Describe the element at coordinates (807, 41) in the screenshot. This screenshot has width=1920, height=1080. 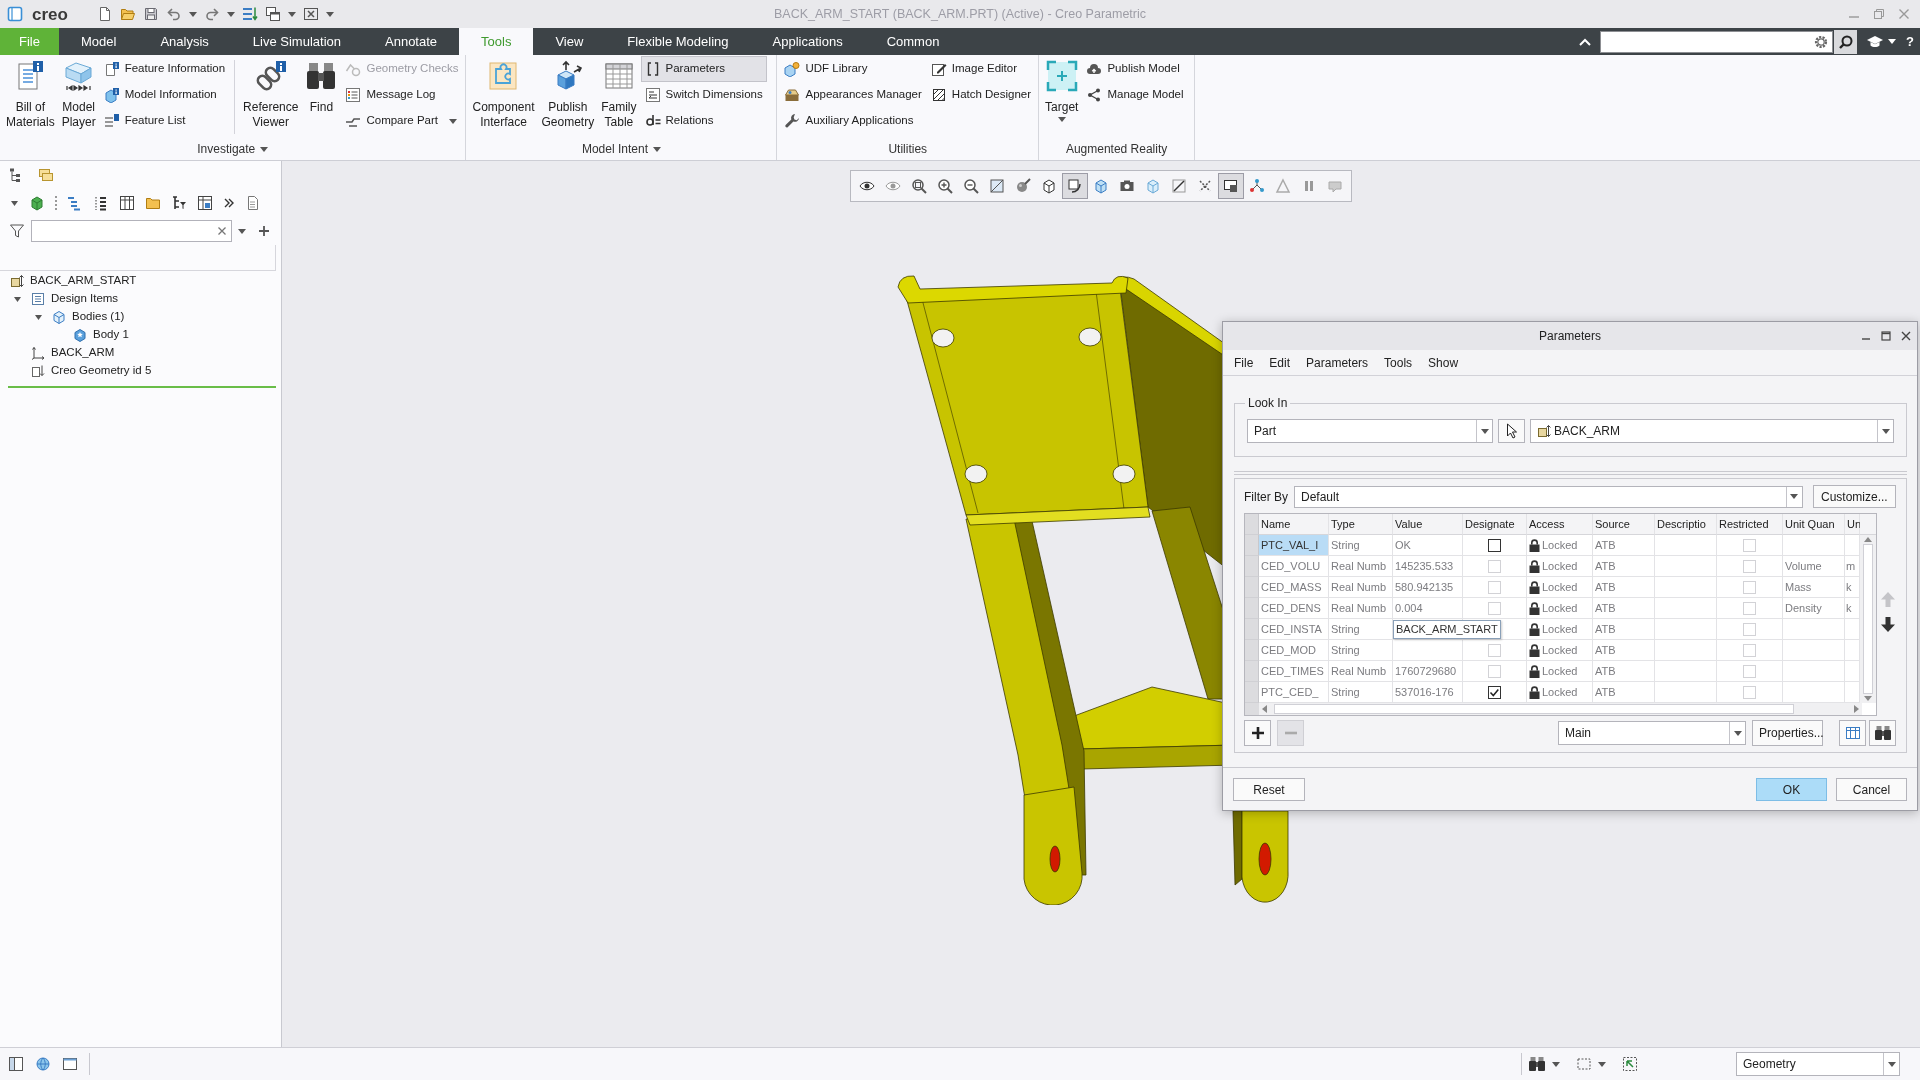
I see `ribbon-tab: Applications` at that location.